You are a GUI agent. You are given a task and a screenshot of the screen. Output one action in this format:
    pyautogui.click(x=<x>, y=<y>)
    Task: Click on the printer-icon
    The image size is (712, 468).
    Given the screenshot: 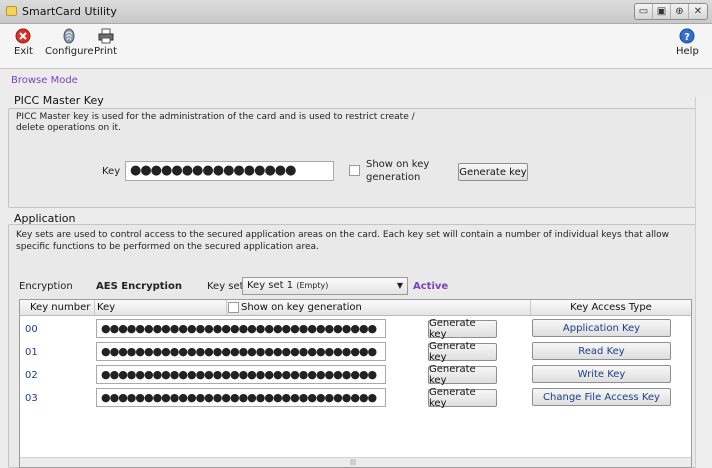 What is the action you would take?
    pyautogui.click(x=105, y=36)
    